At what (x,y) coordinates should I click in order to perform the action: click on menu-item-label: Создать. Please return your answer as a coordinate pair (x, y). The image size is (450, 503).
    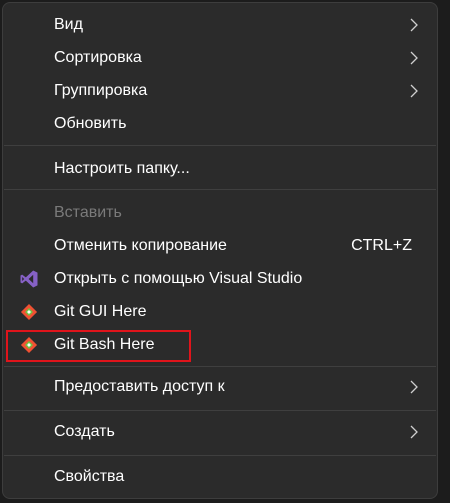
    Looking at the image, I should click on (84, 431).